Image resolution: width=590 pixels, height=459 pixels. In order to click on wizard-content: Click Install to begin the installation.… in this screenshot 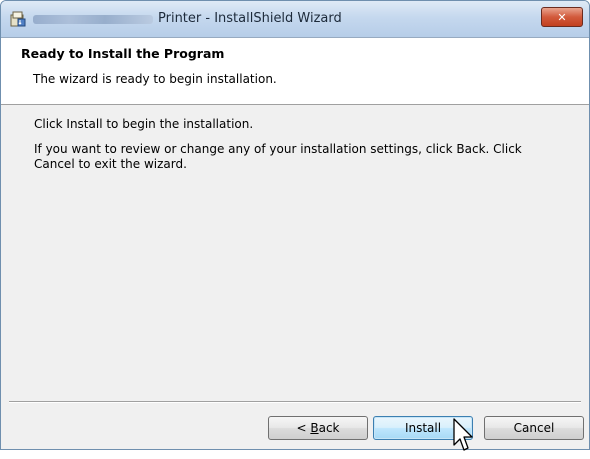, I will do `click(299, 149)`.